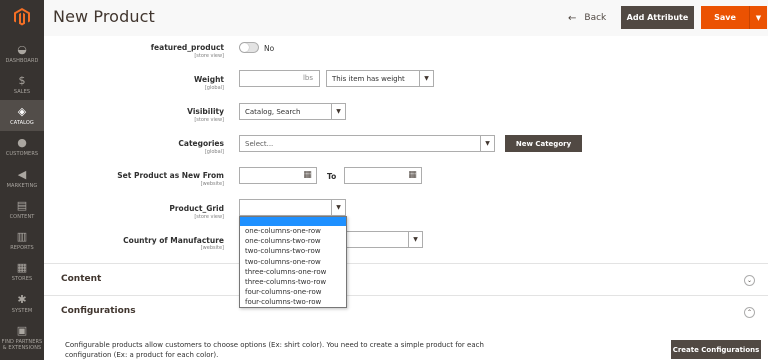 Image resolution: width=768 pixels, height=360 pixels. Describe the element at coordinates (749, 312) in the screenshot. I see `chevron-up-icon: ⌃` at that location.